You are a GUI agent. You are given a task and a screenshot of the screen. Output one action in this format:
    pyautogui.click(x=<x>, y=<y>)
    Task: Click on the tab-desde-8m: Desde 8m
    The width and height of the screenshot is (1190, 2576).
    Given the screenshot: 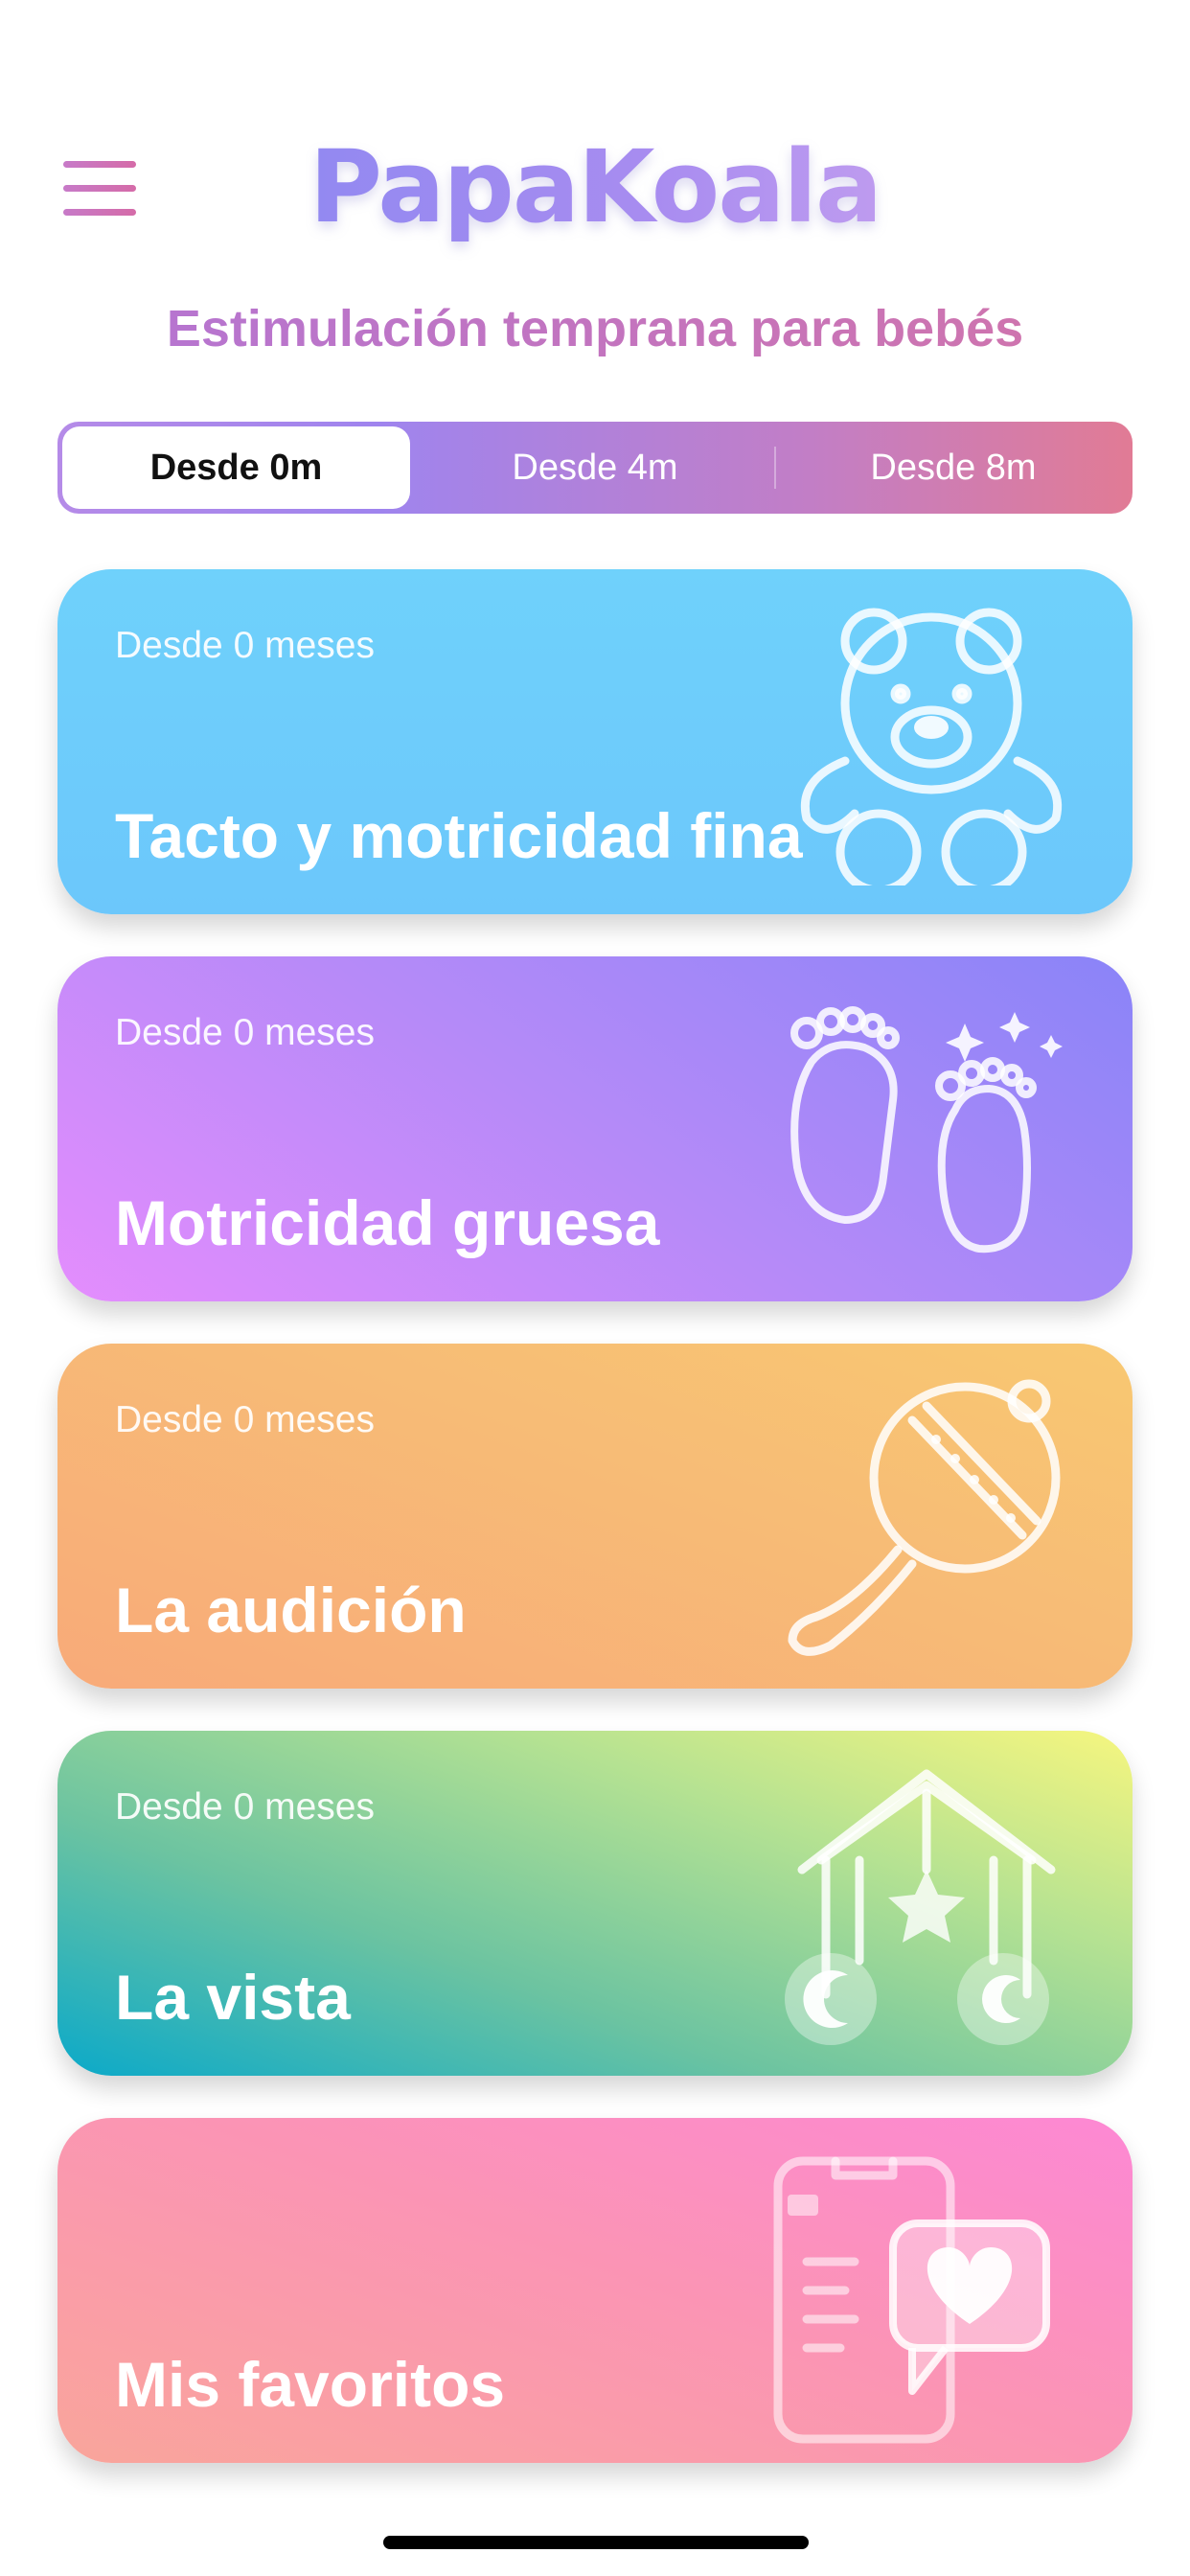 What is the action you would take?
    pyautogui.click(x=953, y=468)
    